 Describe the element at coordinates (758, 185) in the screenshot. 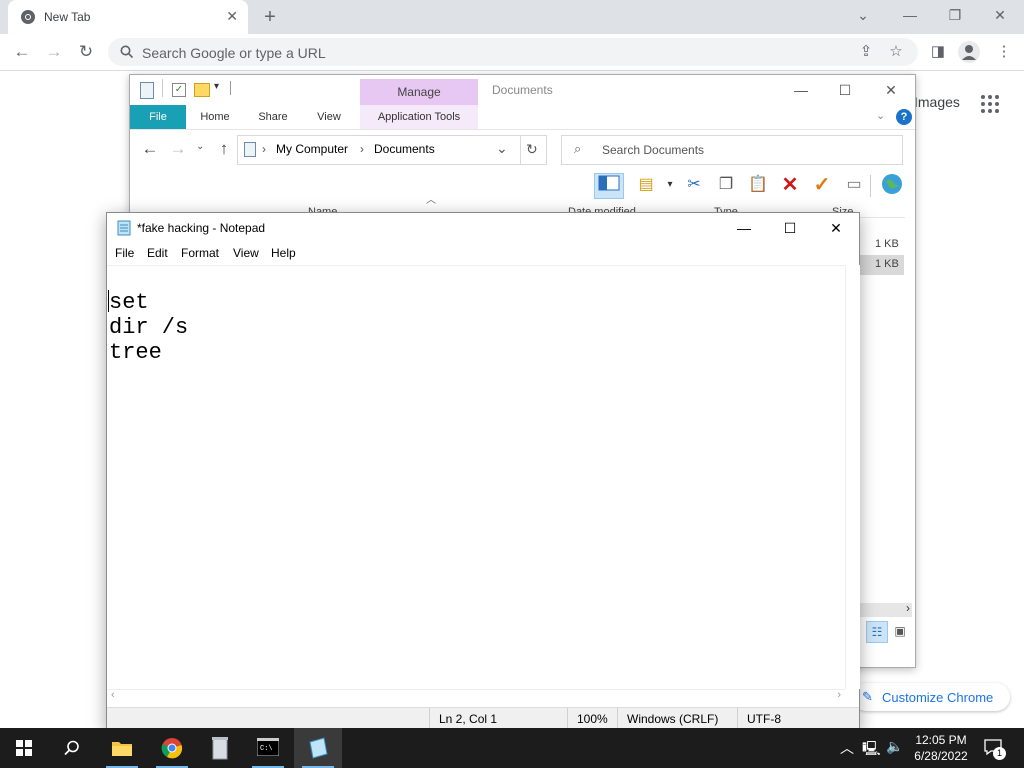

I see `paste-icon: 📋` at that location.